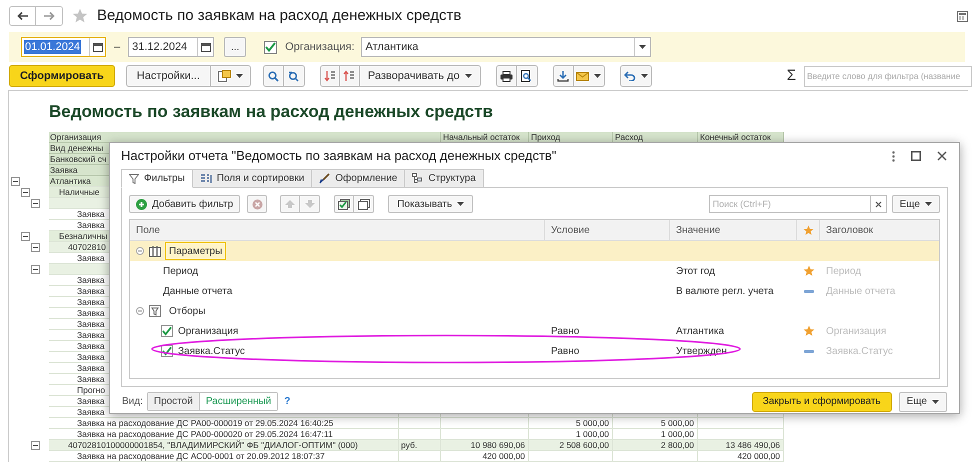 This screenshot has height=462, width=974. Describe the element at coordinates (485, 445) in the screenshot. I see `table-cell: 10 980 690,06` at that location.